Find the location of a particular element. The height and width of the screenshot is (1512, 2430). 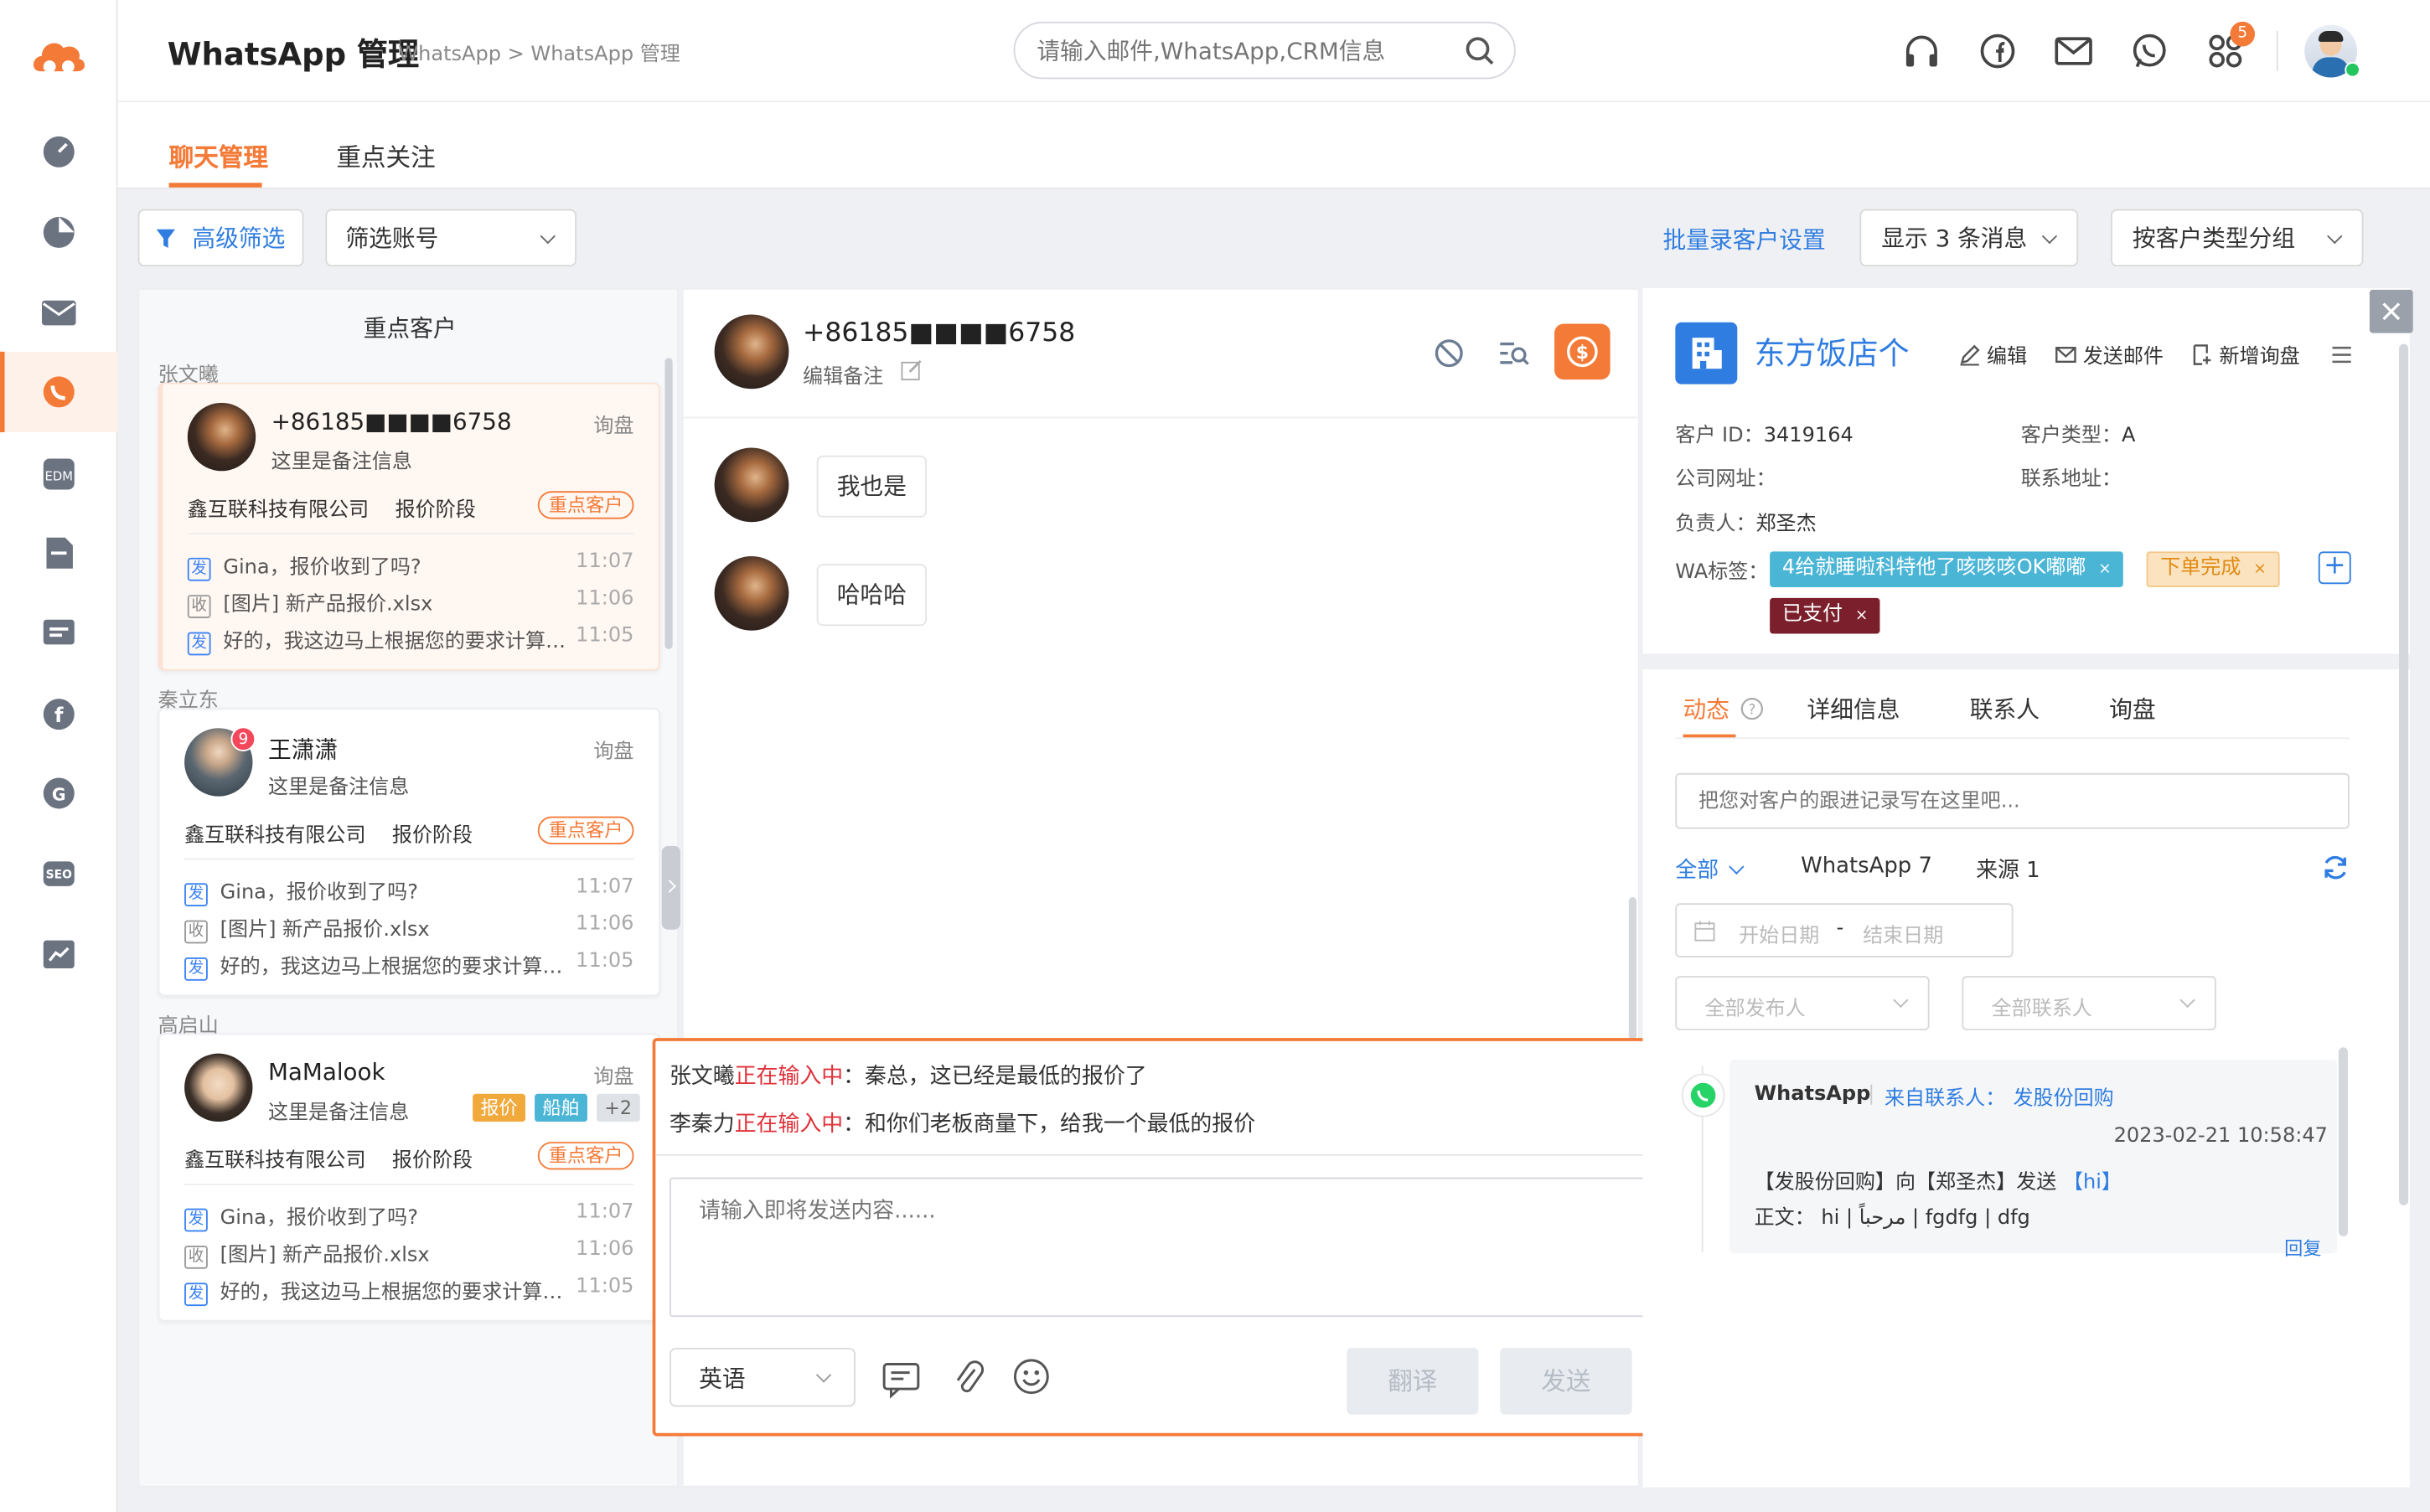

add-tag-button: + is located at coordinates (2334, 568).